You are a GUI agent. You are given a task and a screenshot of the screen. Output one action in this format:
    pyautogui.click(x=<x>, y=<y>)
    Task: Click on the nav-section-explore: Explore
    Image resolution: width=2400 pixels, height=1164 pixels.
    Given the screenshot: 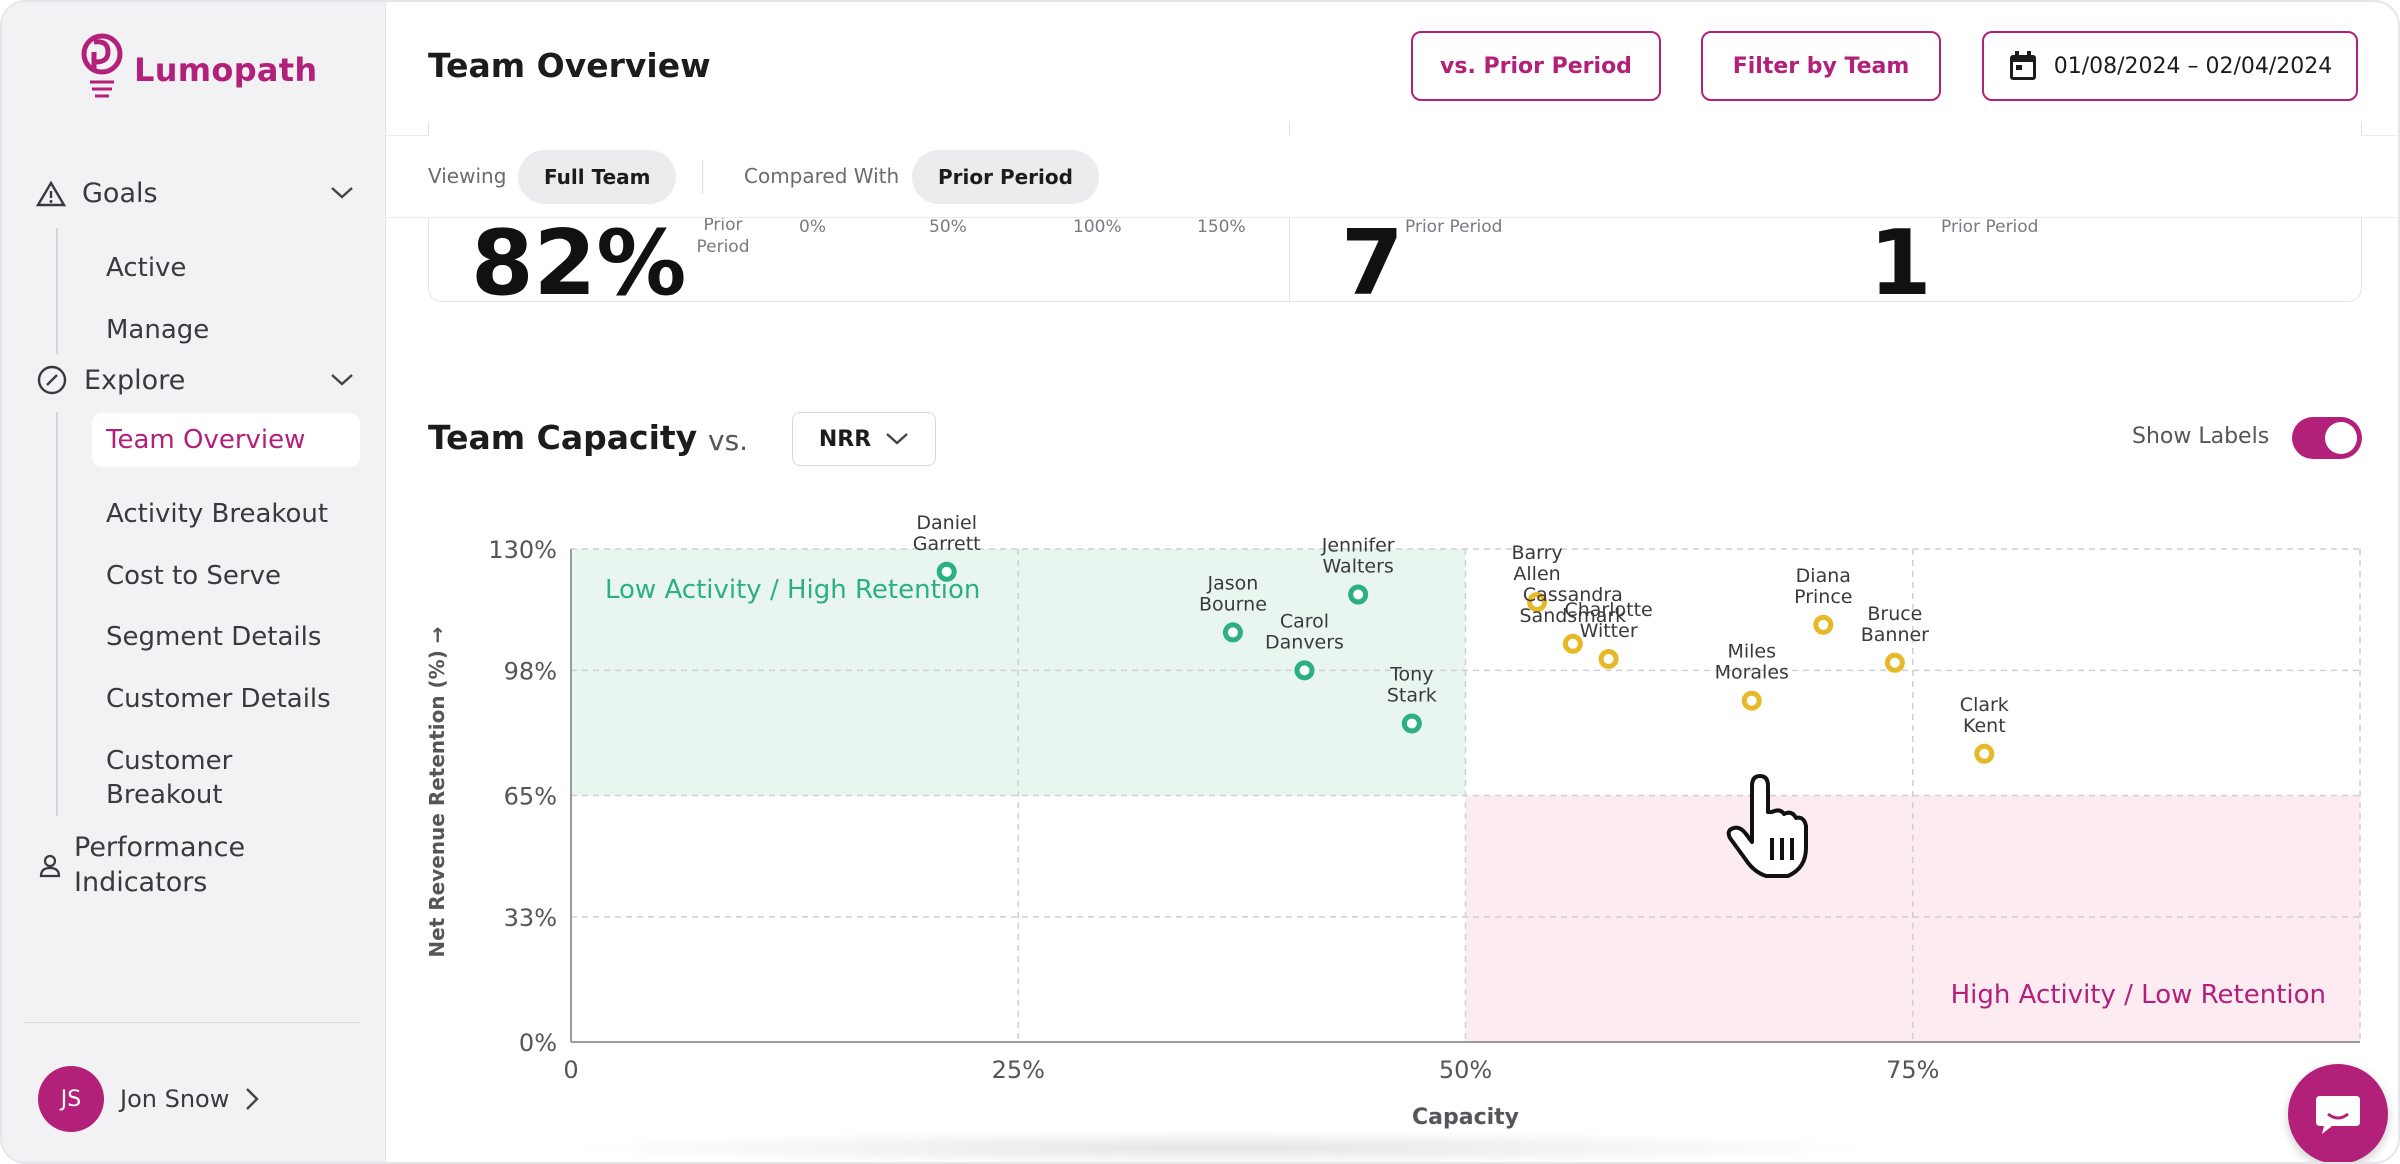 What is the action you would take?
    pyautogui.click(x=195, y=380)
    